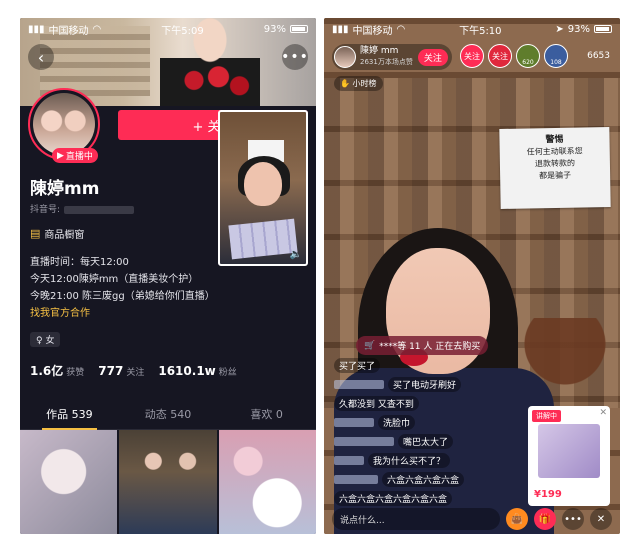  What do you see at coordinates (409, 460) in the screenshot?
I see `chat-text: 我为什么买不了？` at bounding box center [409, 460].